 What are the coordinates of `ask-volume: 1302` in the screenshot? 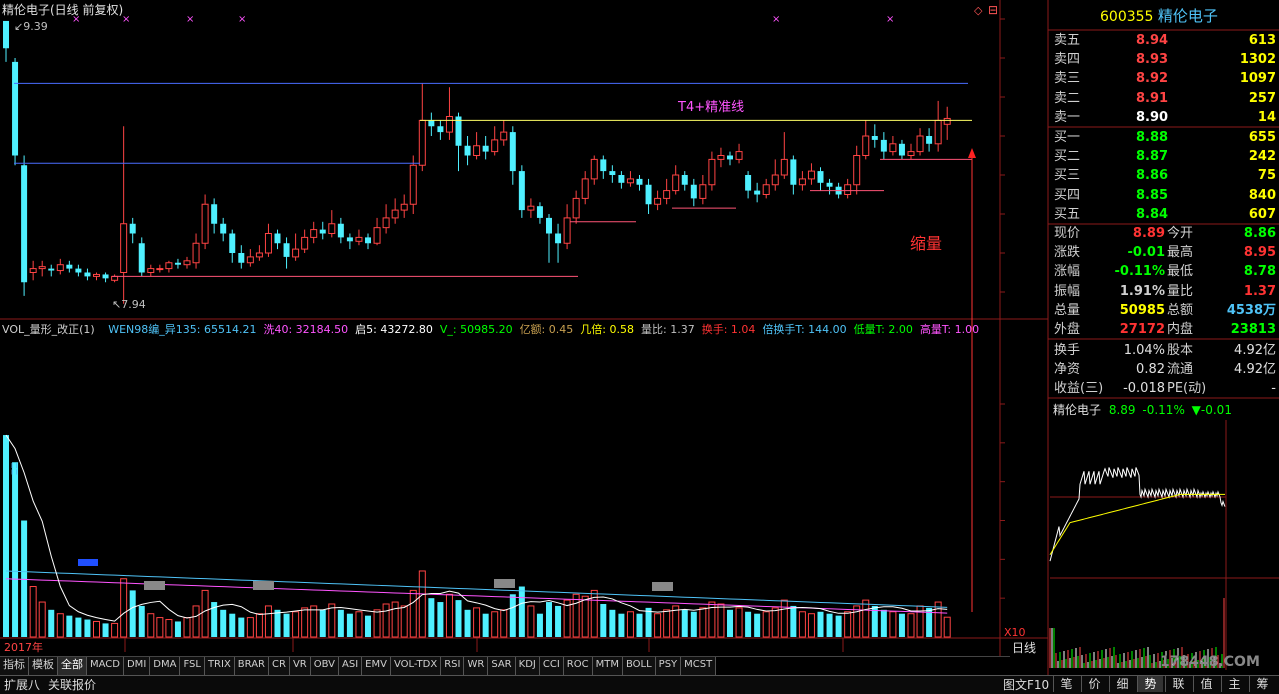 It's located at (1257, 60).